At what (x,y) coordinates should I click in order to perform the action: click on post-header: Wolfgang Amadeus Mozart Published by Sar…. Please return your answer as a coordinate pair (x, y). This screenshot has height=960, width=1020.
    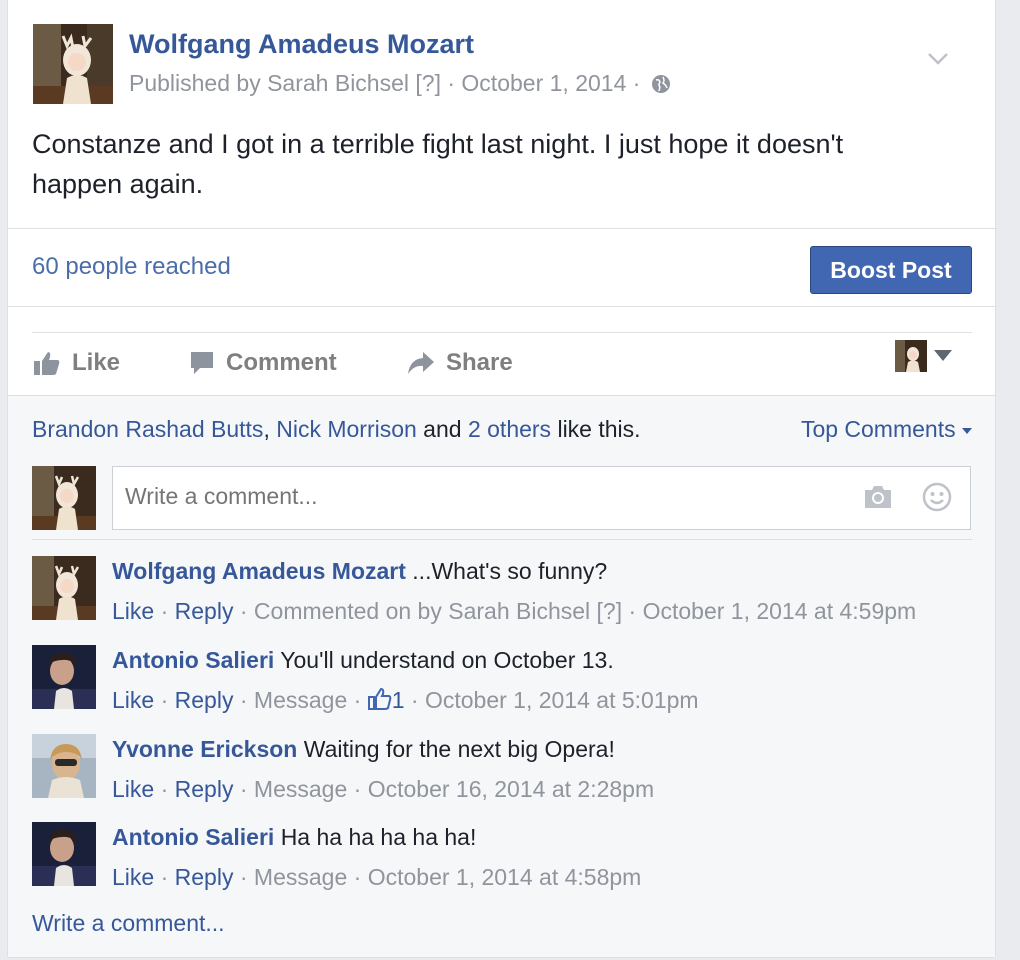
    Looking at the image, I should click on (503, 69).